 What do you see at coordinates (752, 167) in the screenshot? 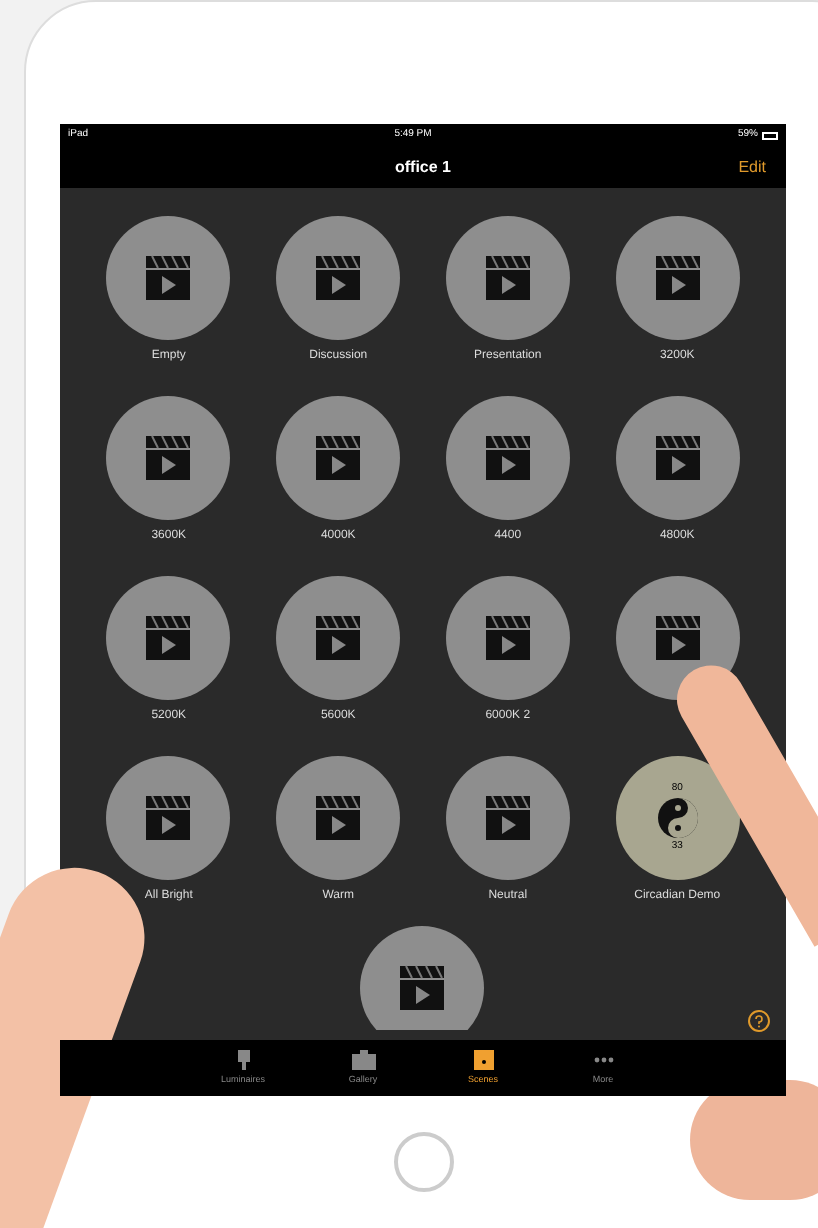
I see `edit-button: Edit` at bounding box center [752, 167].